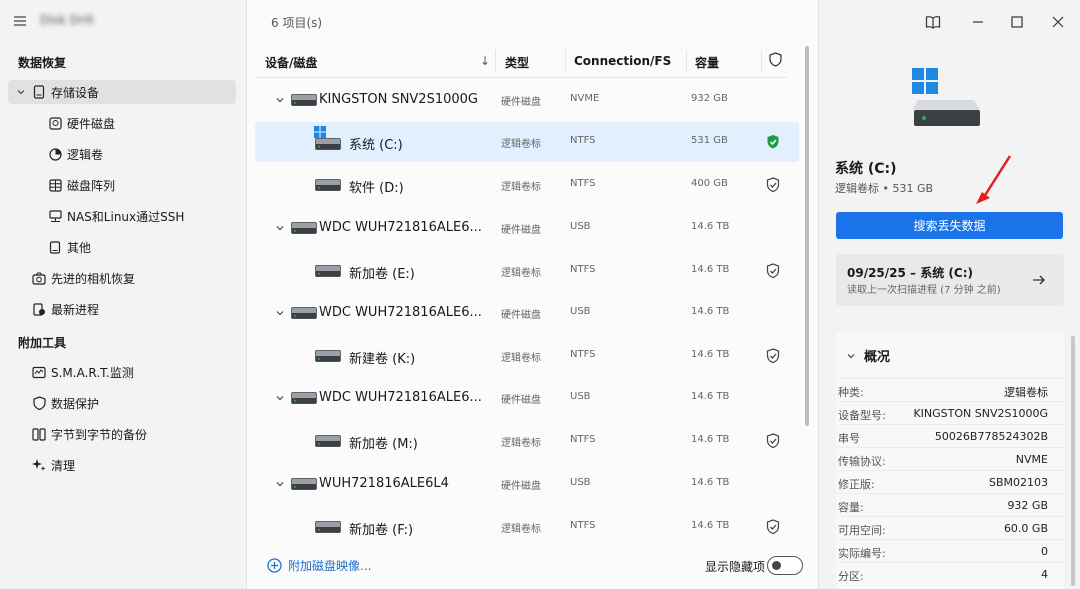 The image size is (1080, 589). I want to click on sidebar-item-cleanup: 清理, so click(53, 465).